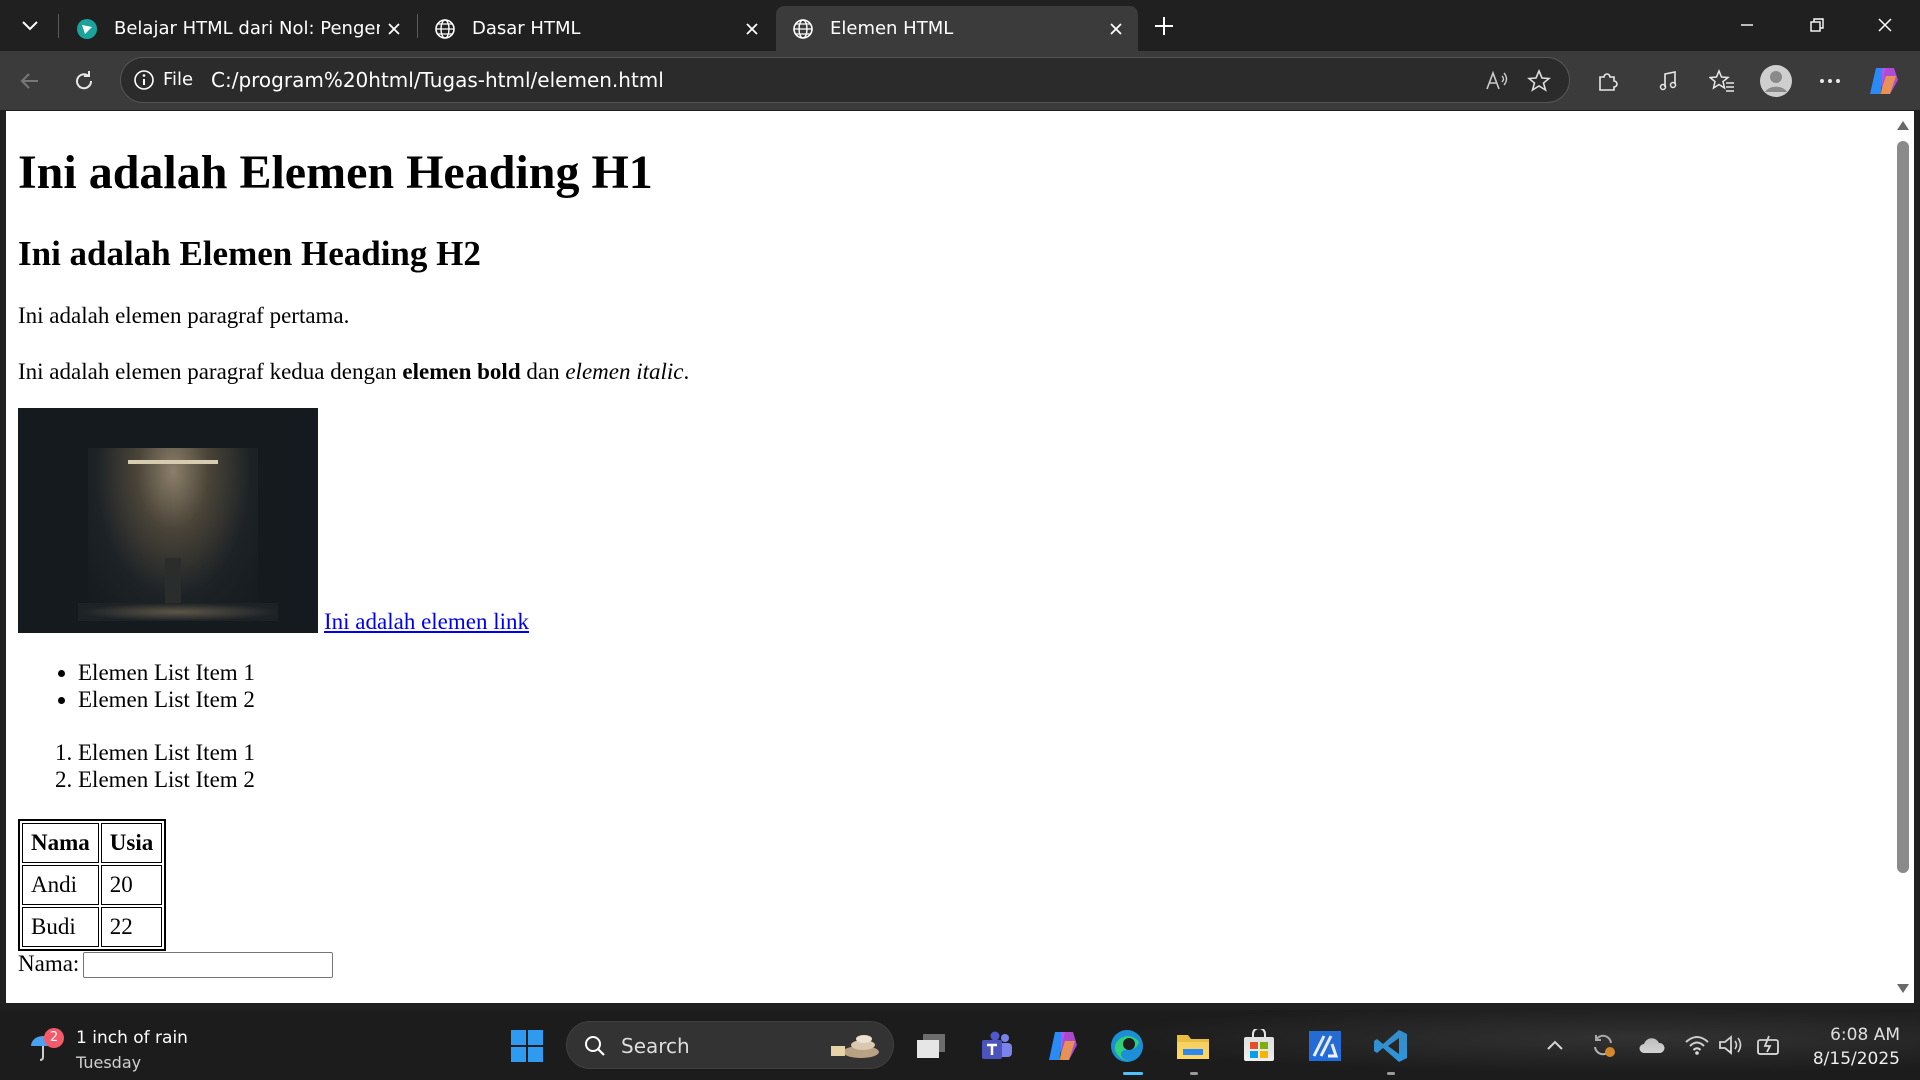  I want to click on favorites-button, so click(1722, 81).